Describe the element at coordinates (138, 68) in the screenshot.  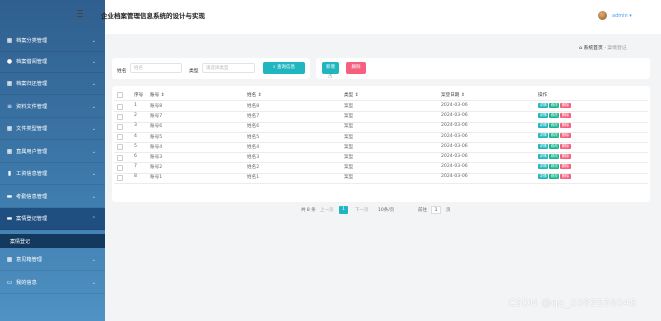
I see `name-placeholder: 姓名` at that location.